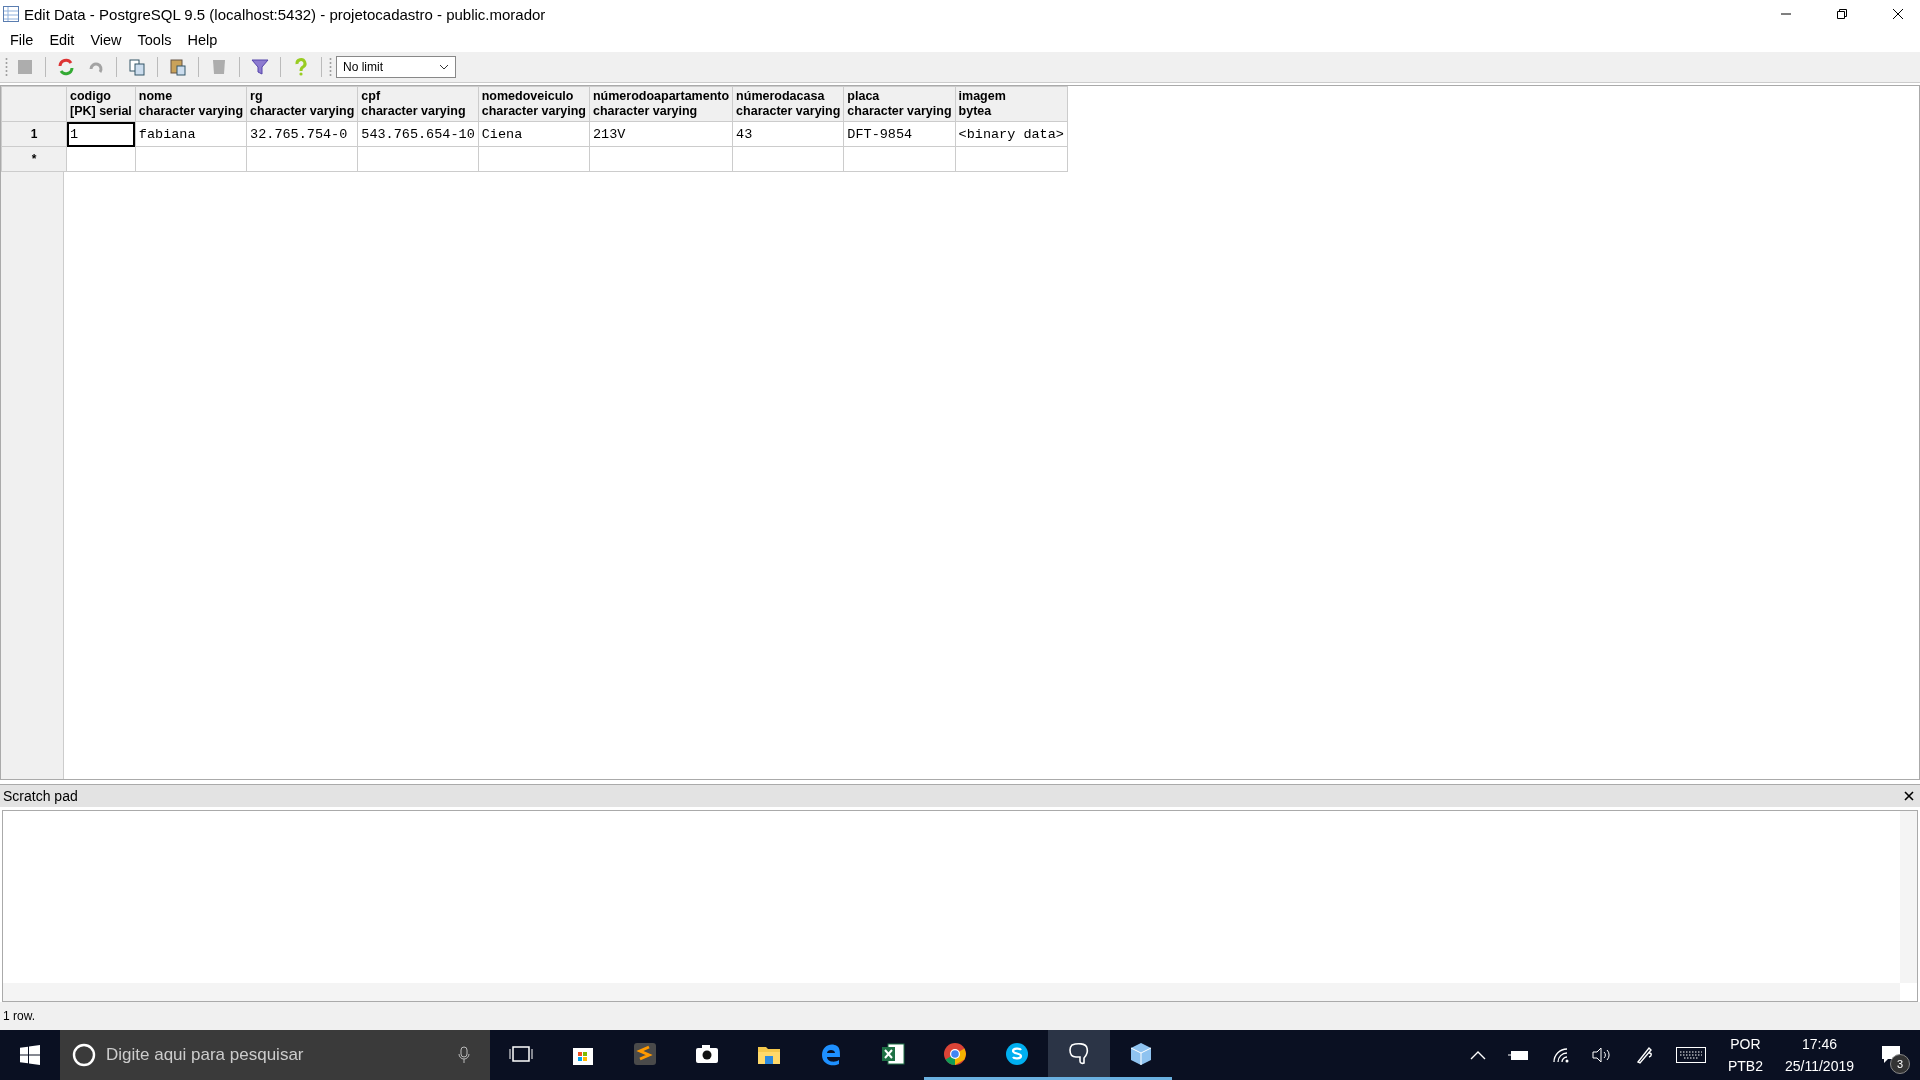 The image size is (1920, 1080). Describe the element at coordinates (19, 1016) in the screenshot. I see `status-text: 1 row.` at that location.